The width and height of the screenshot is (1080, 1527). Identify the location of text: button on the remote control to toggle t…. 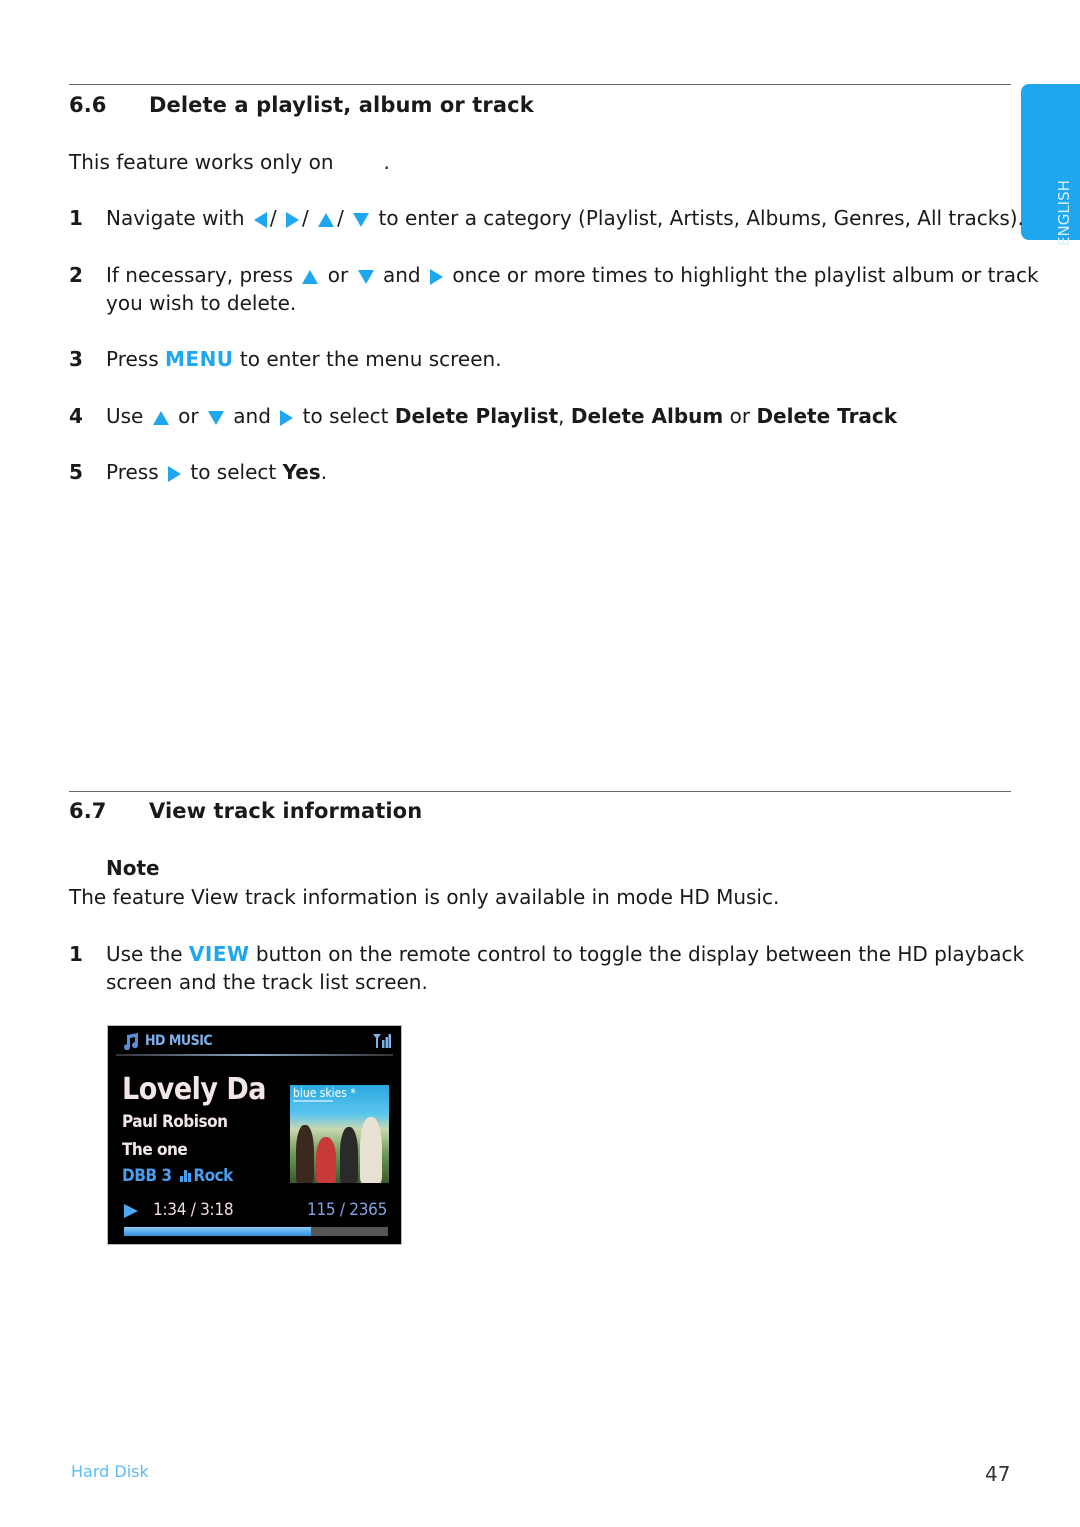
(640, 954).